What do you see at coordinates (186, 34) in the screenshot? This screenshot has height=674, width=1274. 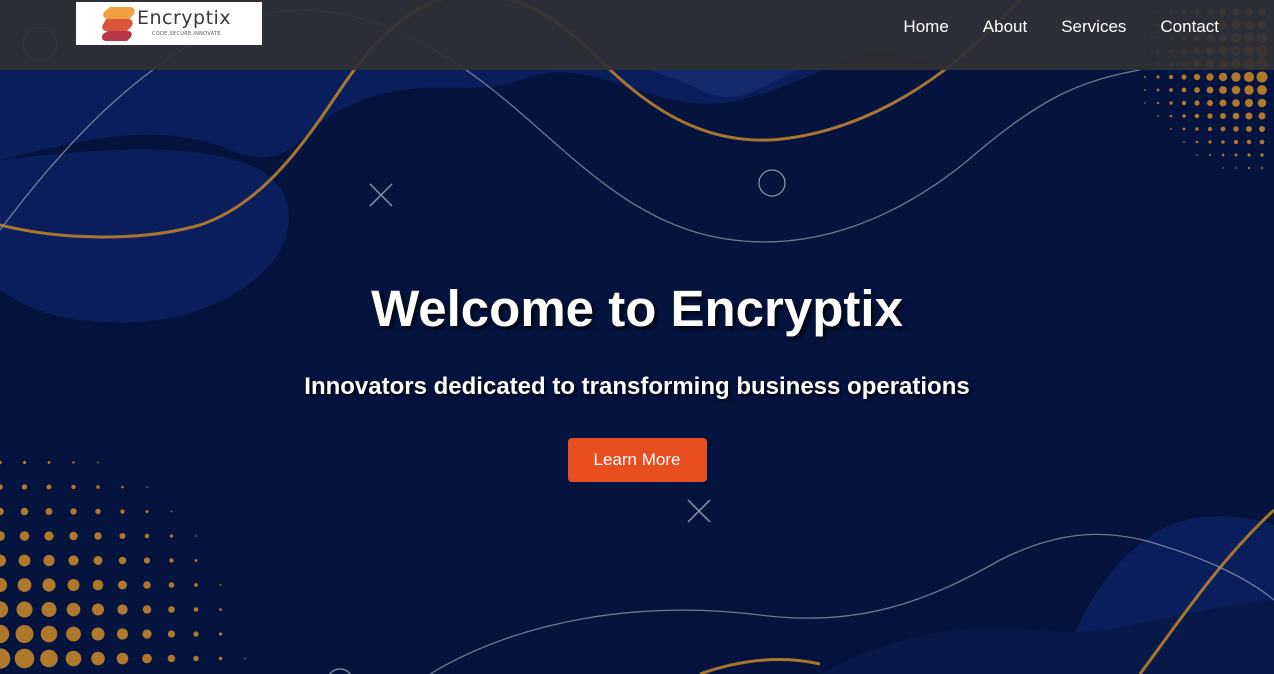 I see `brand-tagline: CODE.SECURE.INNOVATE` at bounding box center [186, 34].